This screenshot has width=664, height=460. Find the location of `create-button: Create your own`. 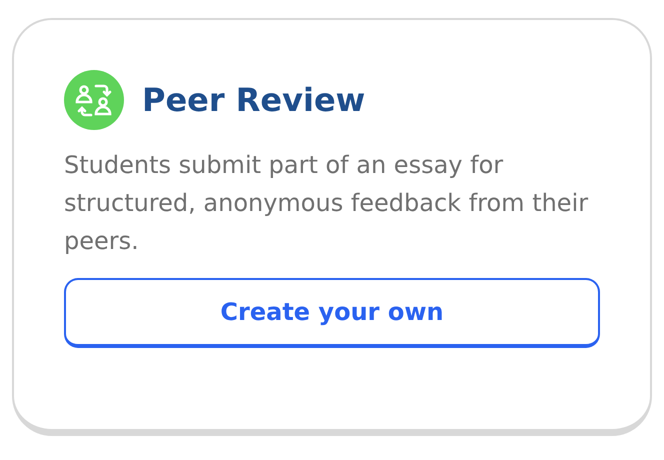

create-button: Create your own is located at coordinates (332, 313).